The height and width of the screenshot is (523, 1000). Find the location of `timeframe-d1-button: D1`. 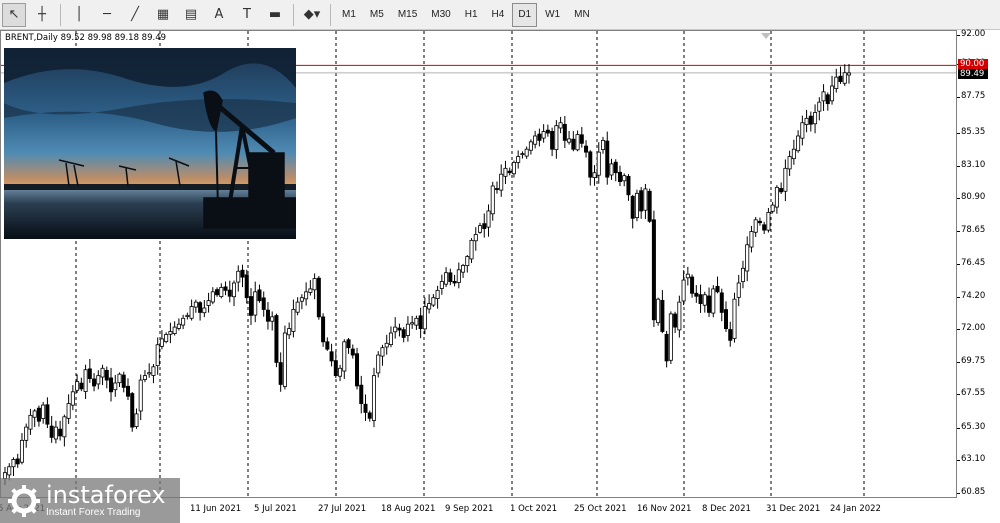

timeframe-d1-button: D1 is located at coordinates (525, 14).